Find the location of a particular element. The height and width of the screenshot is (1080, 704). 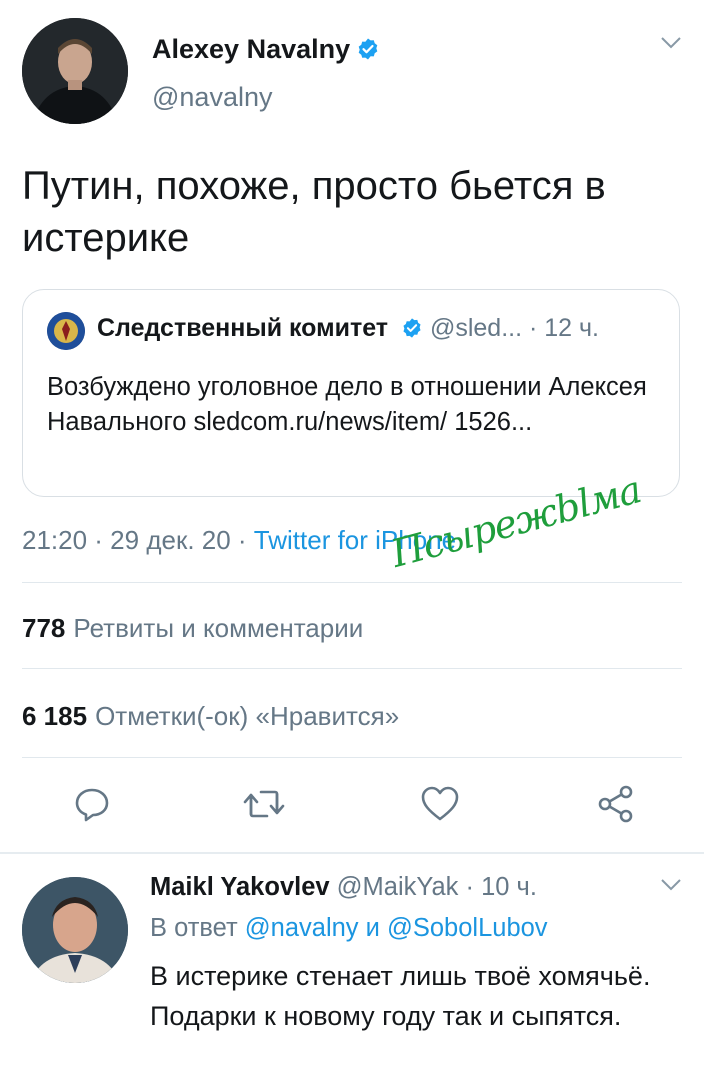

retweet-icon is located at coordinates (264, 804).